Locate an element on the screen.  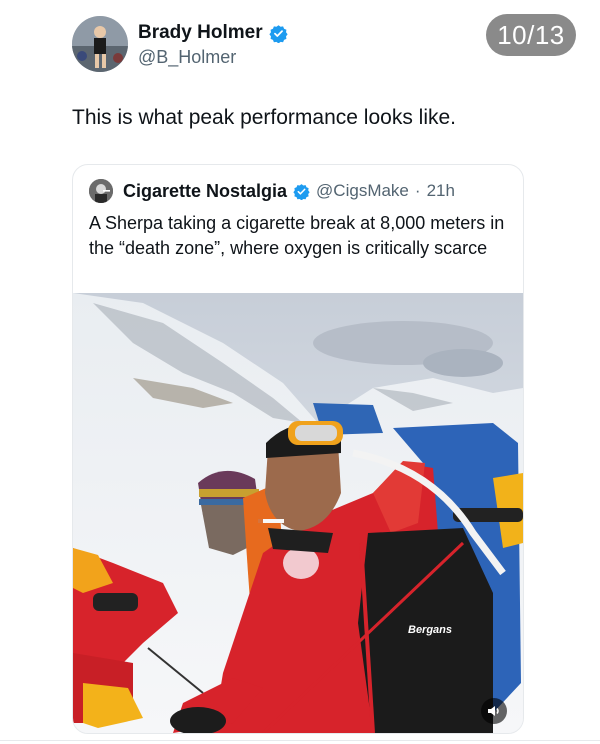
author-name: Brady Holmer is located at coordinates (200, 33).